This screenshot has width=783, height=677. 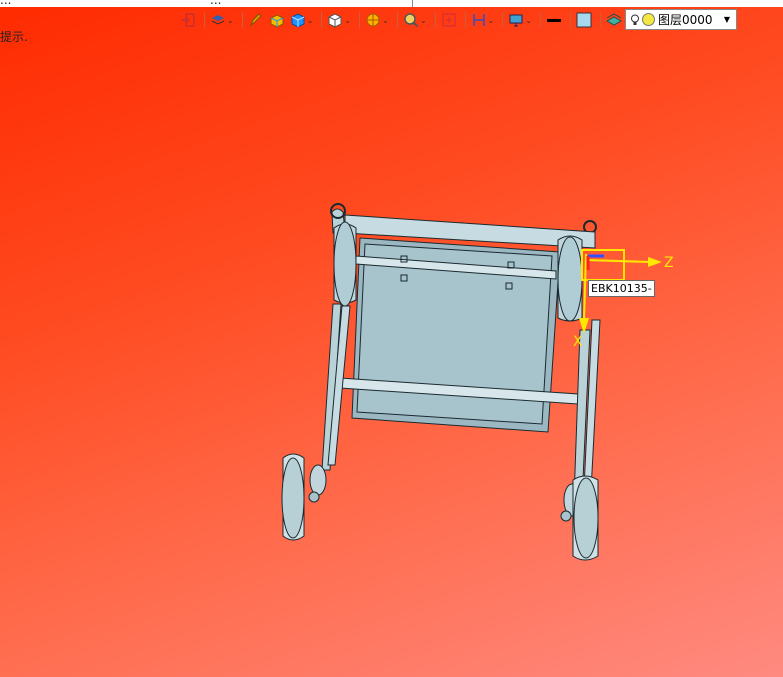 What do you see at coordinates (621, 288) in the screenshot?
I see `part-label: EBK10135-` at bounding box center [621, 288].